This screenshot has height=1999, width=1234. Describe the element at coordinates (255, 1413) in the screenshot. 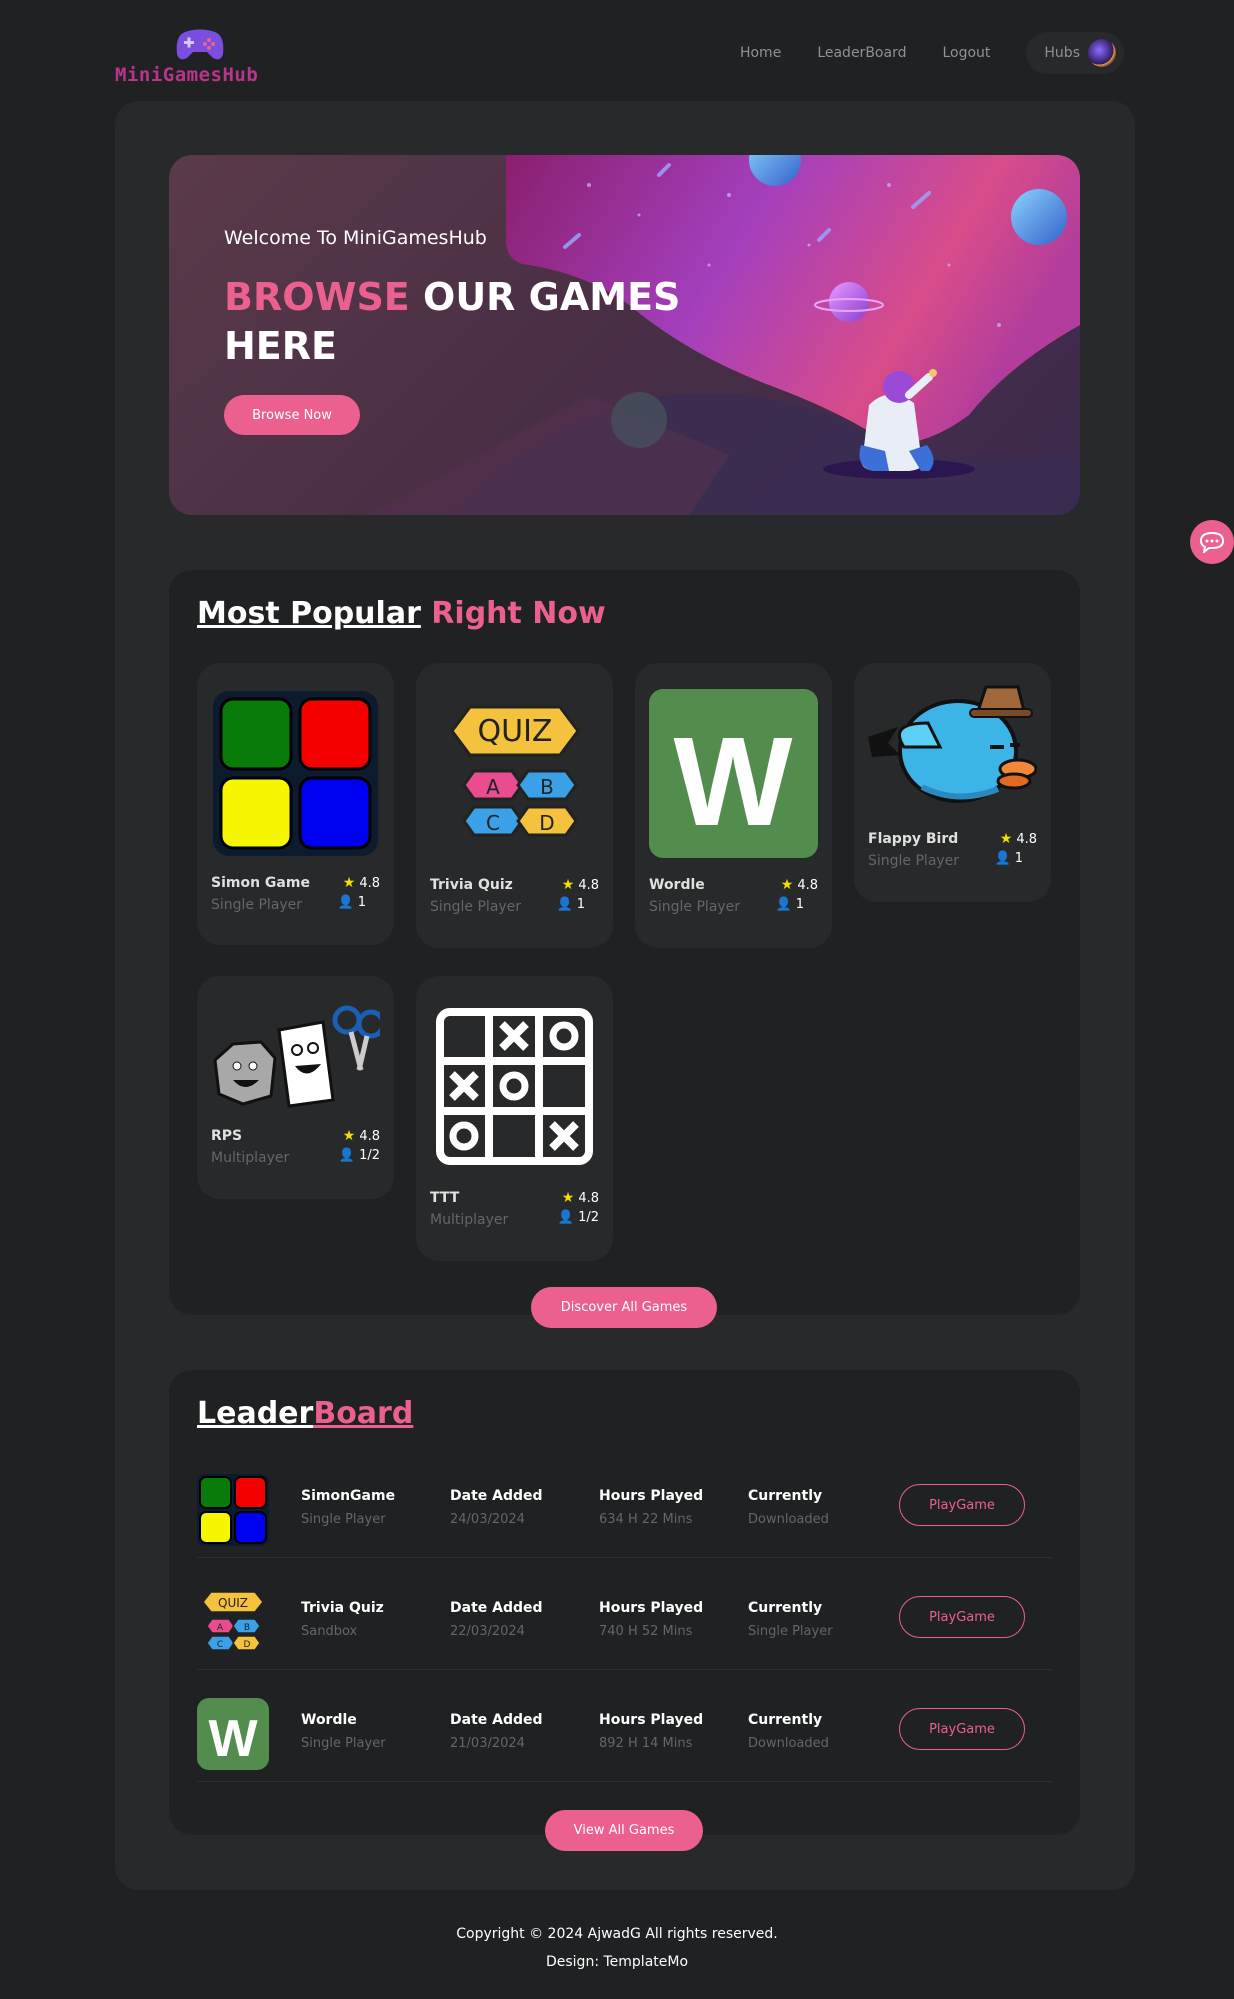

I see `title-primary: Leader` at that location.